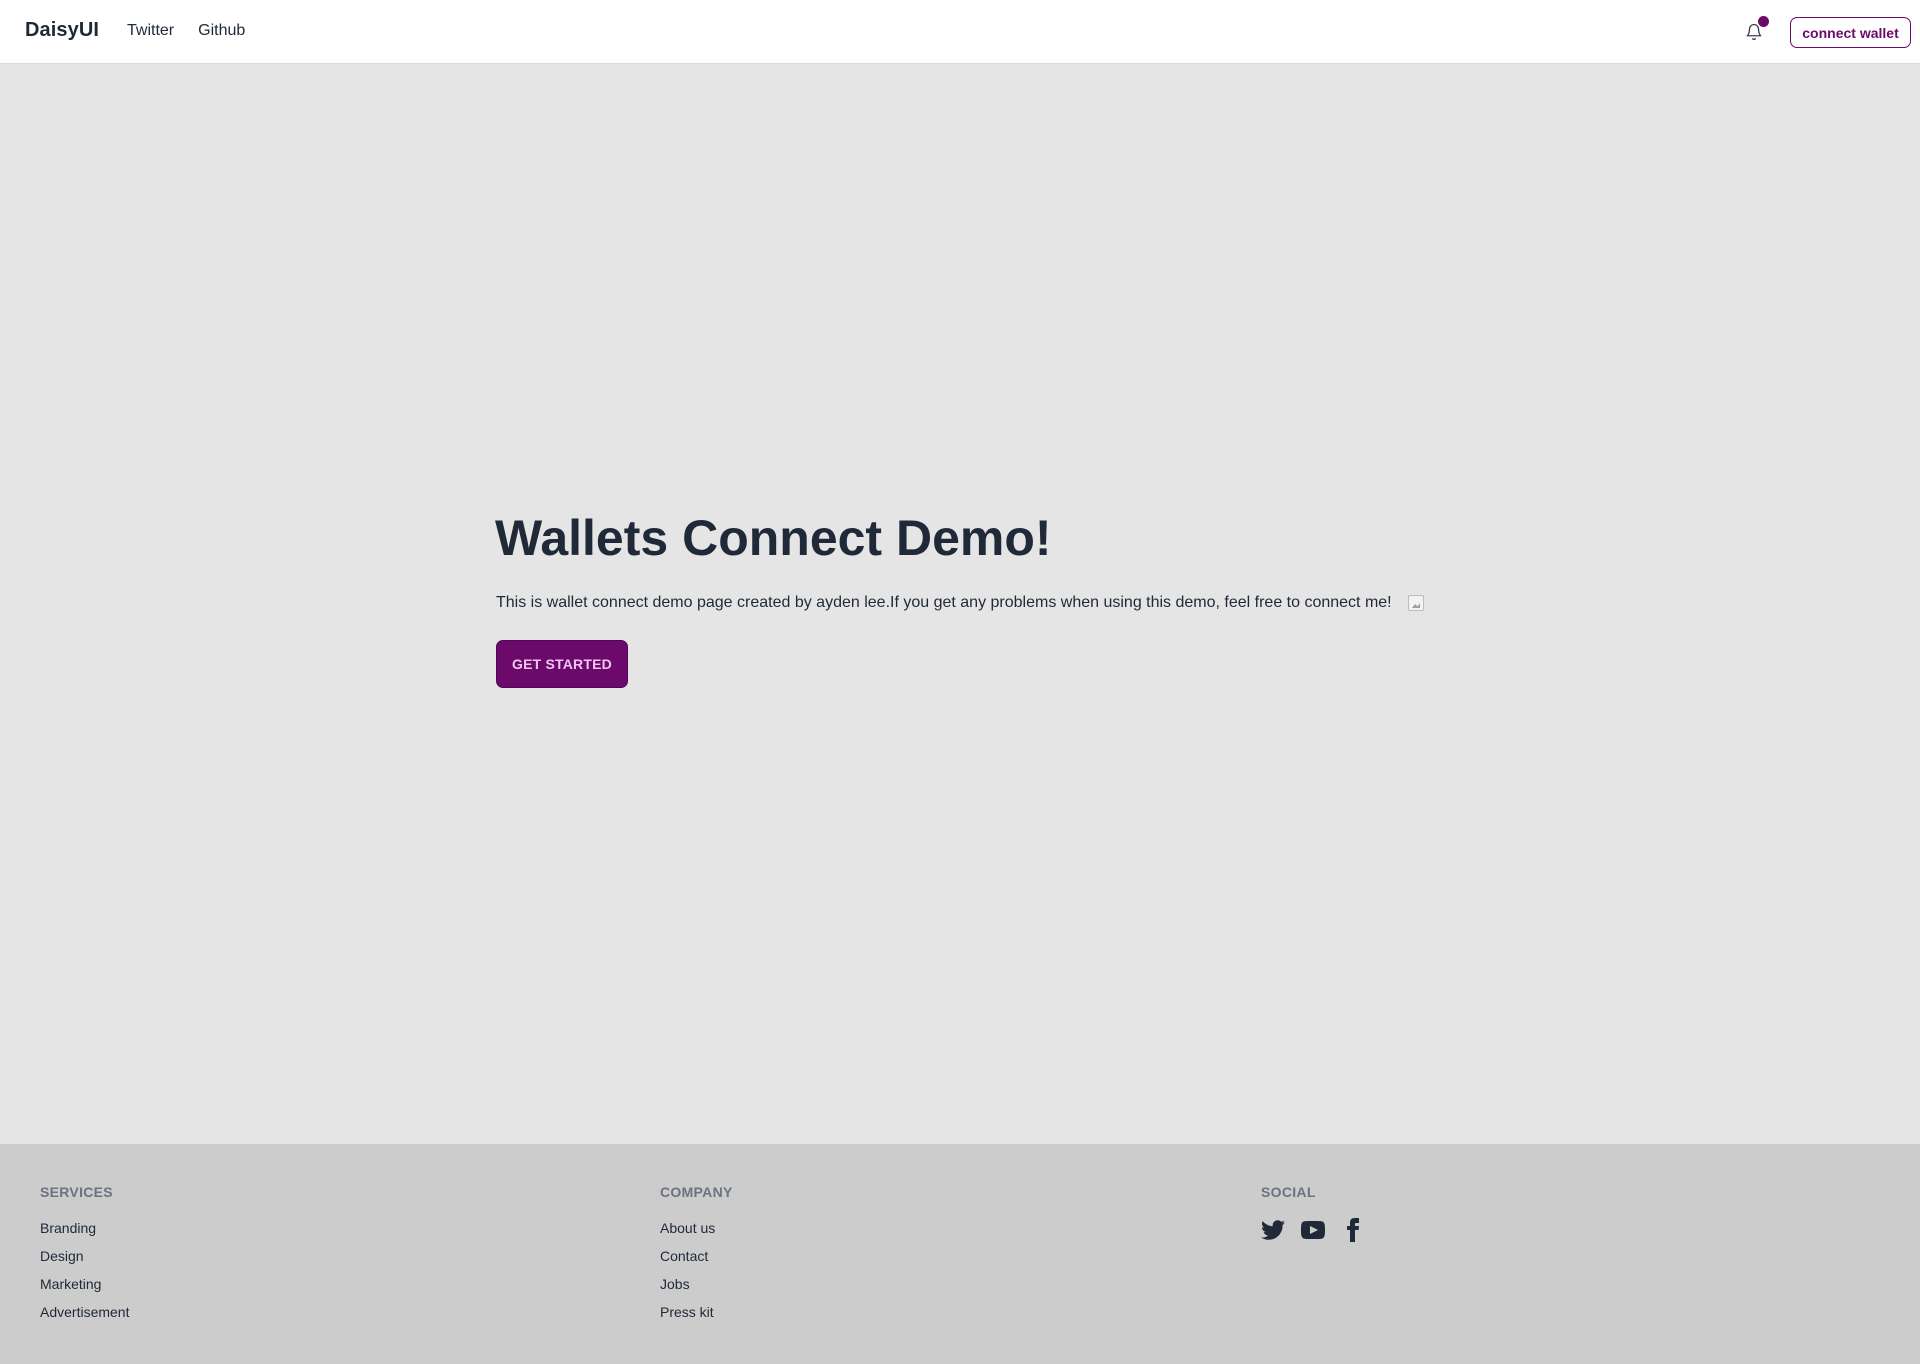  Describe the element at coordinates (186, 31) in the screenshot. I see `nav-links: Twitter Github` at that location.